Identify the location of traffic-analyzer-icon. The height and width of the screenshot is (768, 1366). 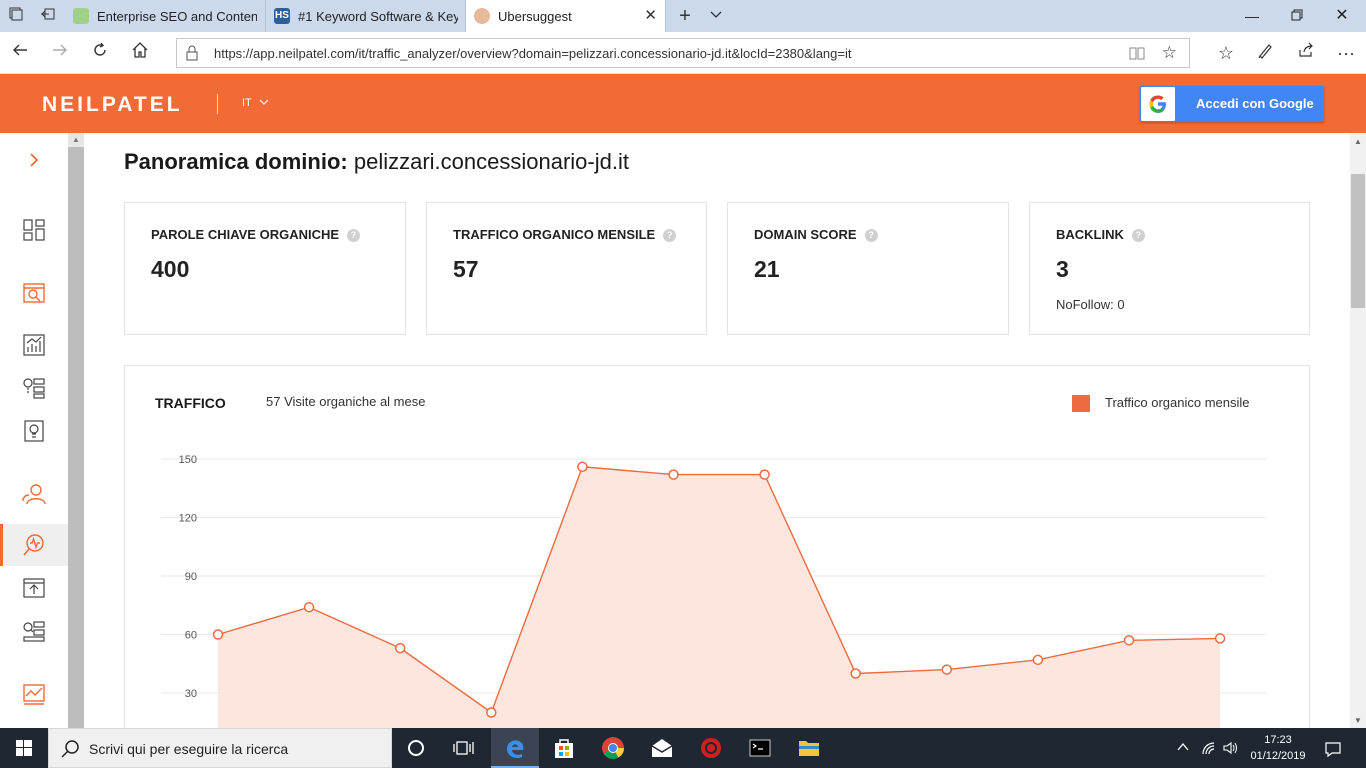
(33, 545).